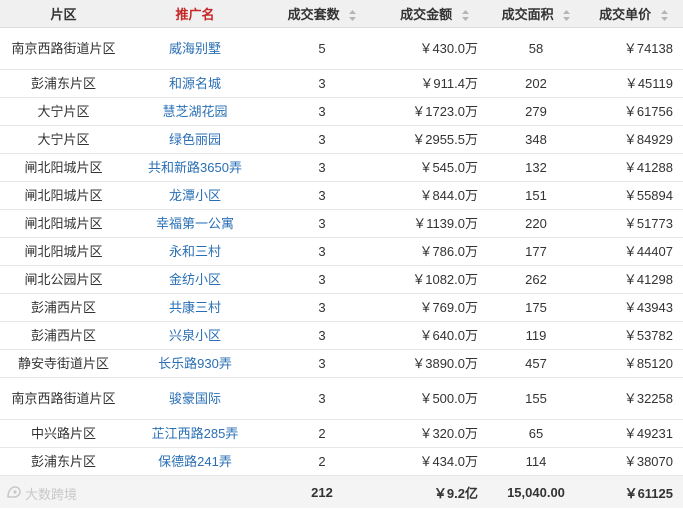 This screenshot has height=509, width=683. I want to click on col-header-amount: 成交金额, so click(434, 14).